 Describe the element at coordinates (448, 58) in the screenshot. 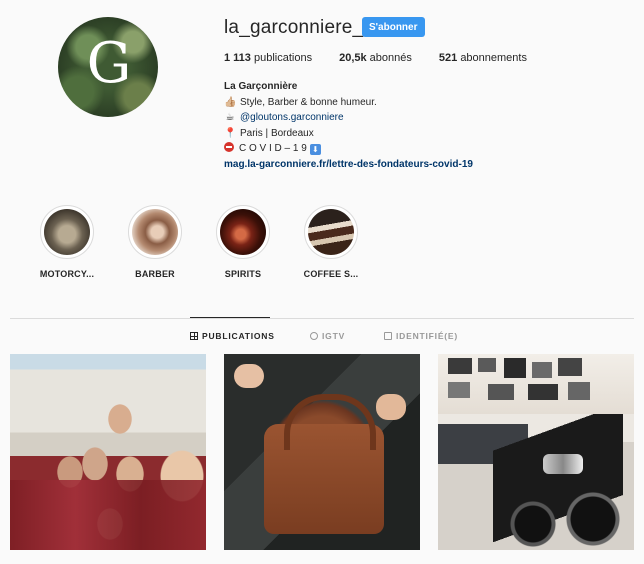

I see `stat-following-count: 521` at that location.